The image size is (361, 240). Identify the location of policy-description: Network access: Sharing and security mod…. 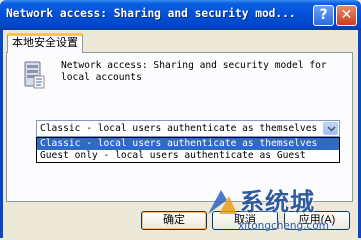
(194, 71).